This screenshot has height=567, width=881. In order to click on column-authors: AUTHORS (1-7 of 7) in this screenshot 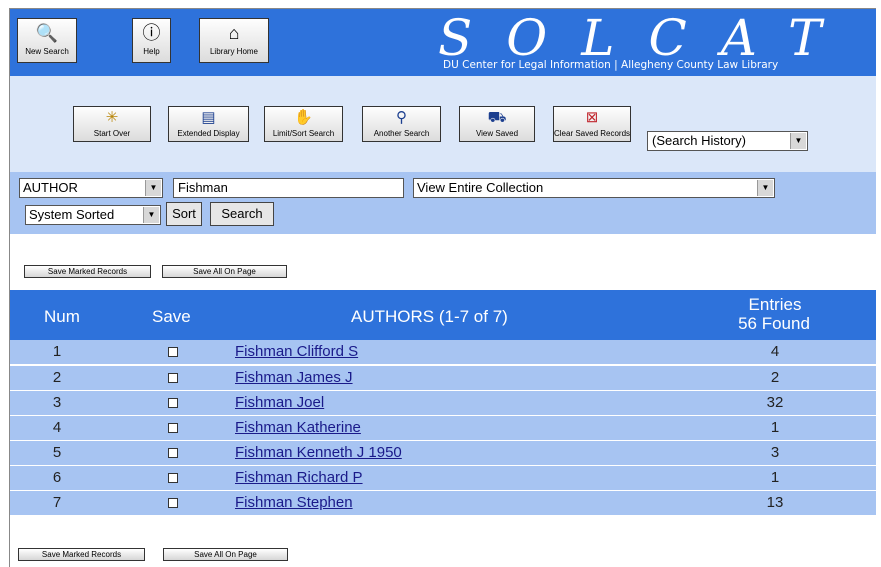, I will do `click(429, 316)`.